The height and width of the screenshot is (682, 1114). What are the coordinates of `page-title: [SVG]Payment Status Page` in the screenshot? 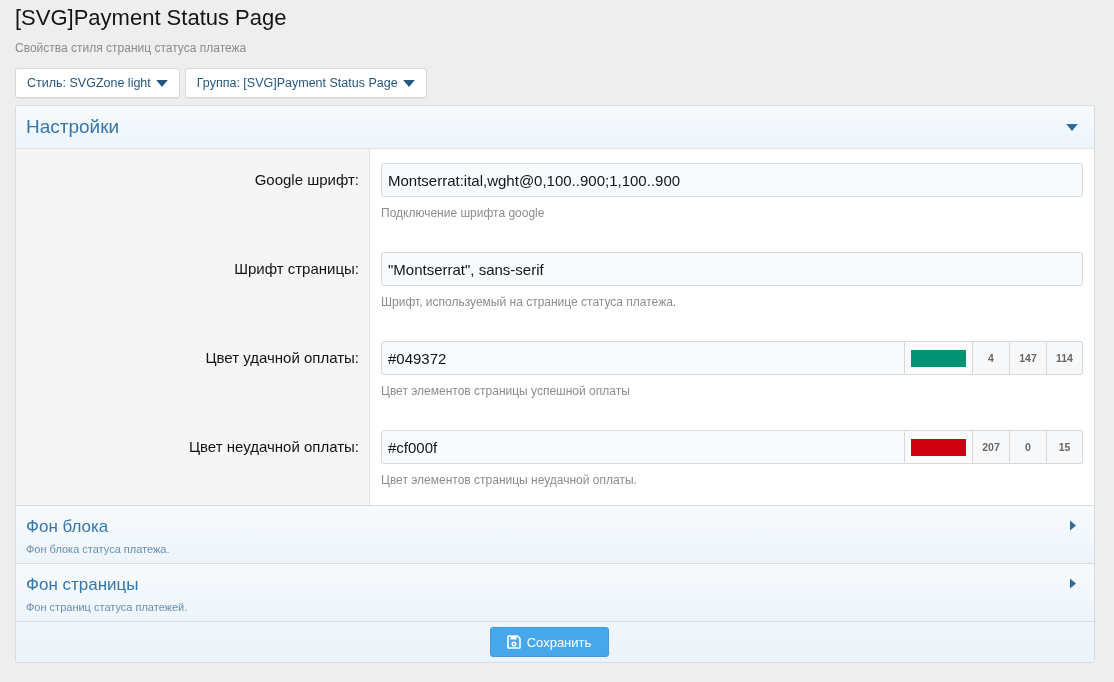 It's located at (151, 18).